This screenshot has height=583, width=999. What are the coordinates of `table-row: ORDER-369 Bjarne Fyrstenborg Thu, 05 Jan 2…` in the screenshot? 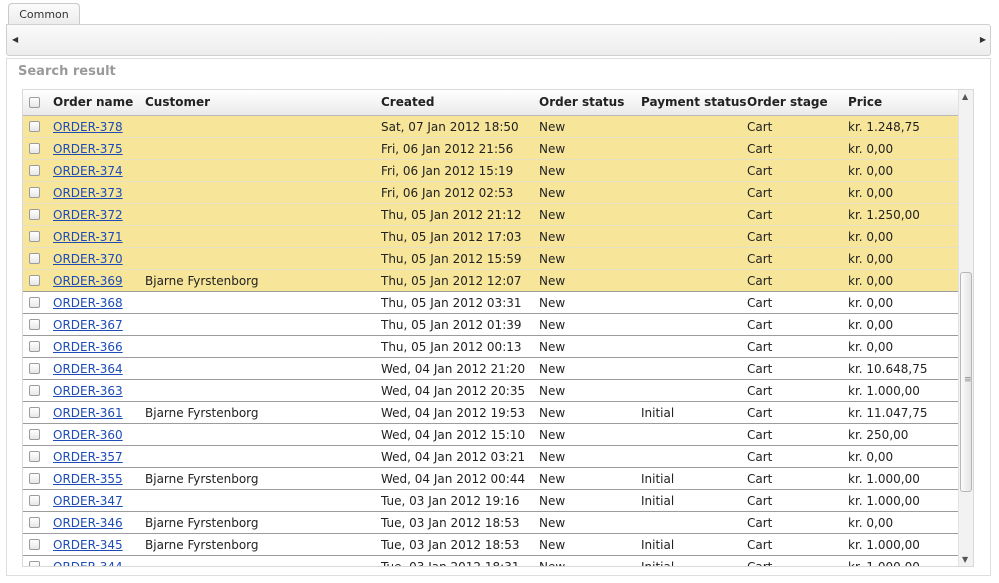 It's located at (490, 281).